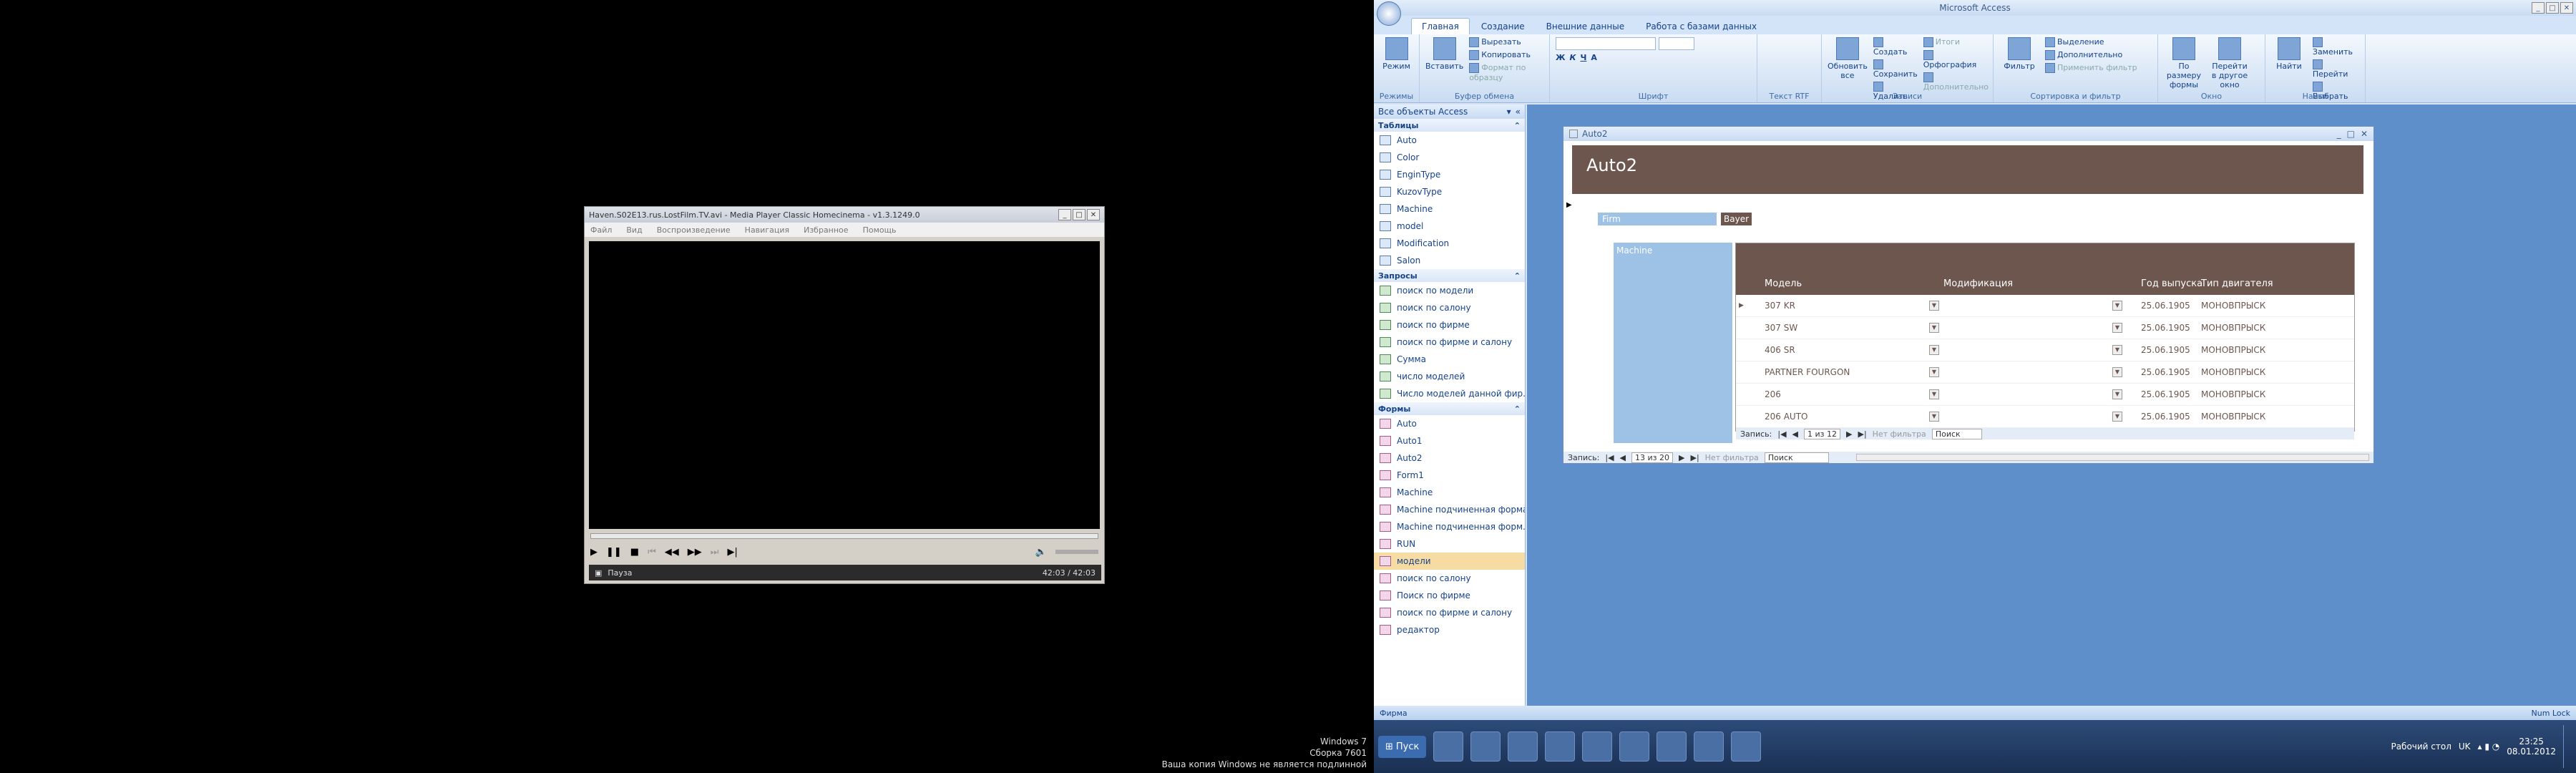 The width and height of the screenshot is (2576, 773). I want to click on table-cell: PARTNER FOURGON, so click(1807, 372).